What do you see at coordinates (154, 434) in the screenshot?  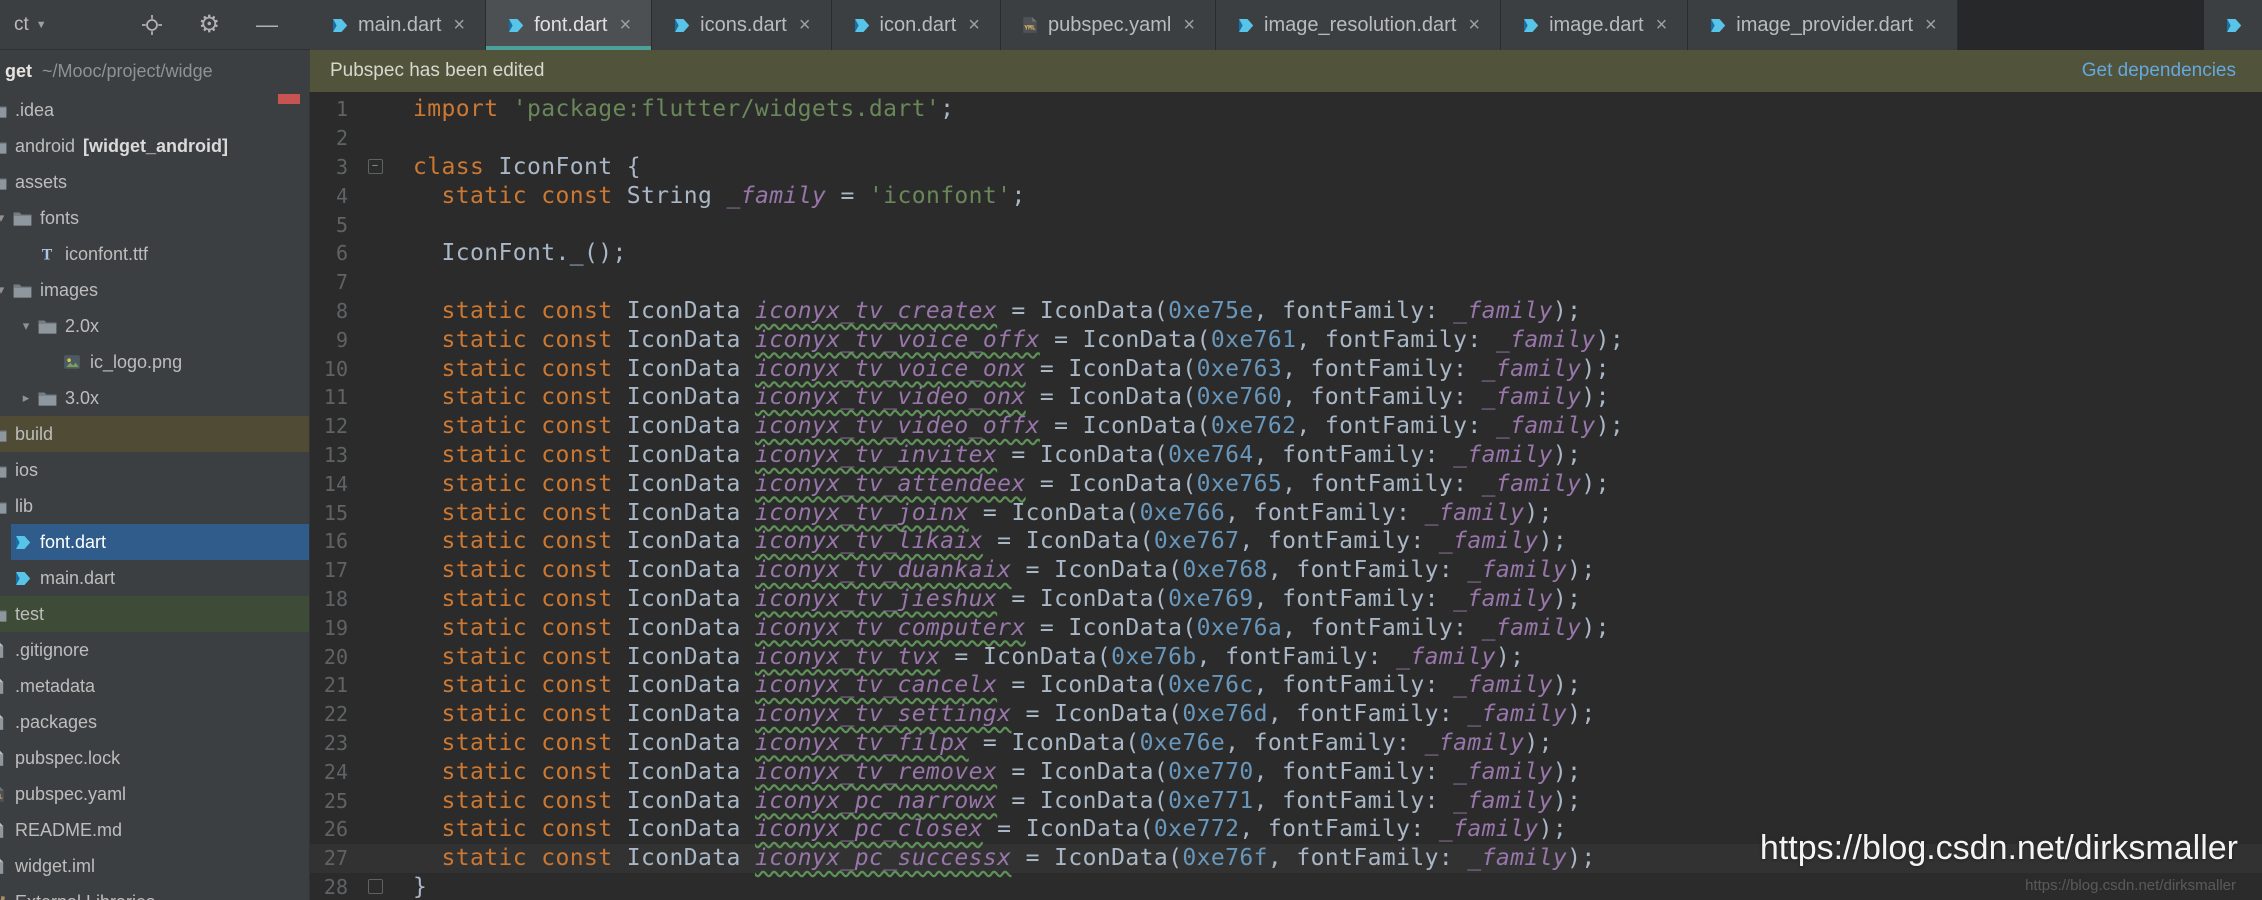 I see `tree-item-build: build` at bounding box center [154, 434].